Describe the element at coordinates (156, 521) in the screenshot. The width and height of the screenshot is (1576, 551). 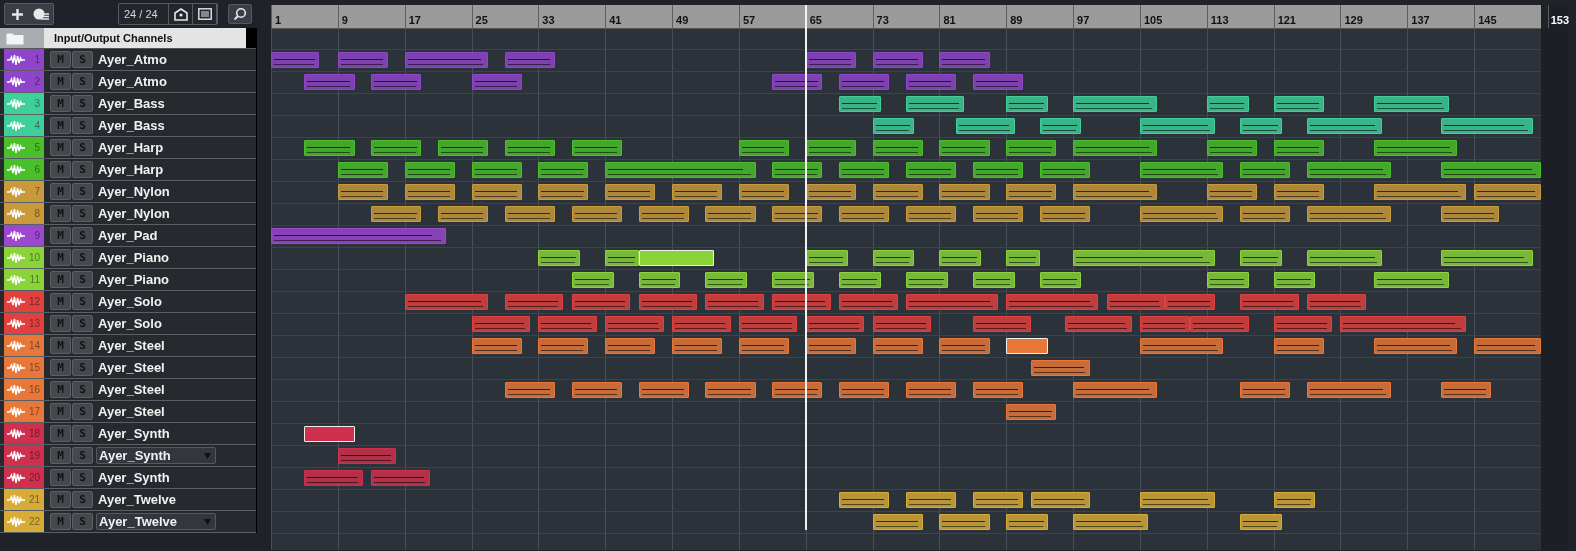
I see `track-name-dropdown: Ayer_Twelve` at that location.